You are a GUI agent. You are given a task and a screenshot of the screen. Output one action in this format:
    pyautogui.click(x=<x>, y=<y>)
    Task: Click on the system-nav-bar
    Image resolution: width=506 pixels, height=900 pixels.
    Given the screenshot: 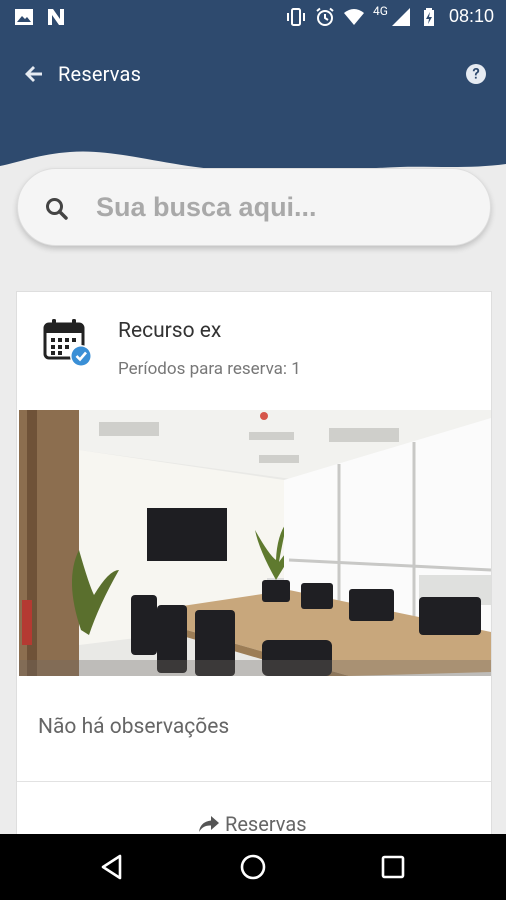 What is the action you would take?
    pyautogui.click(x=253, y=867)
    